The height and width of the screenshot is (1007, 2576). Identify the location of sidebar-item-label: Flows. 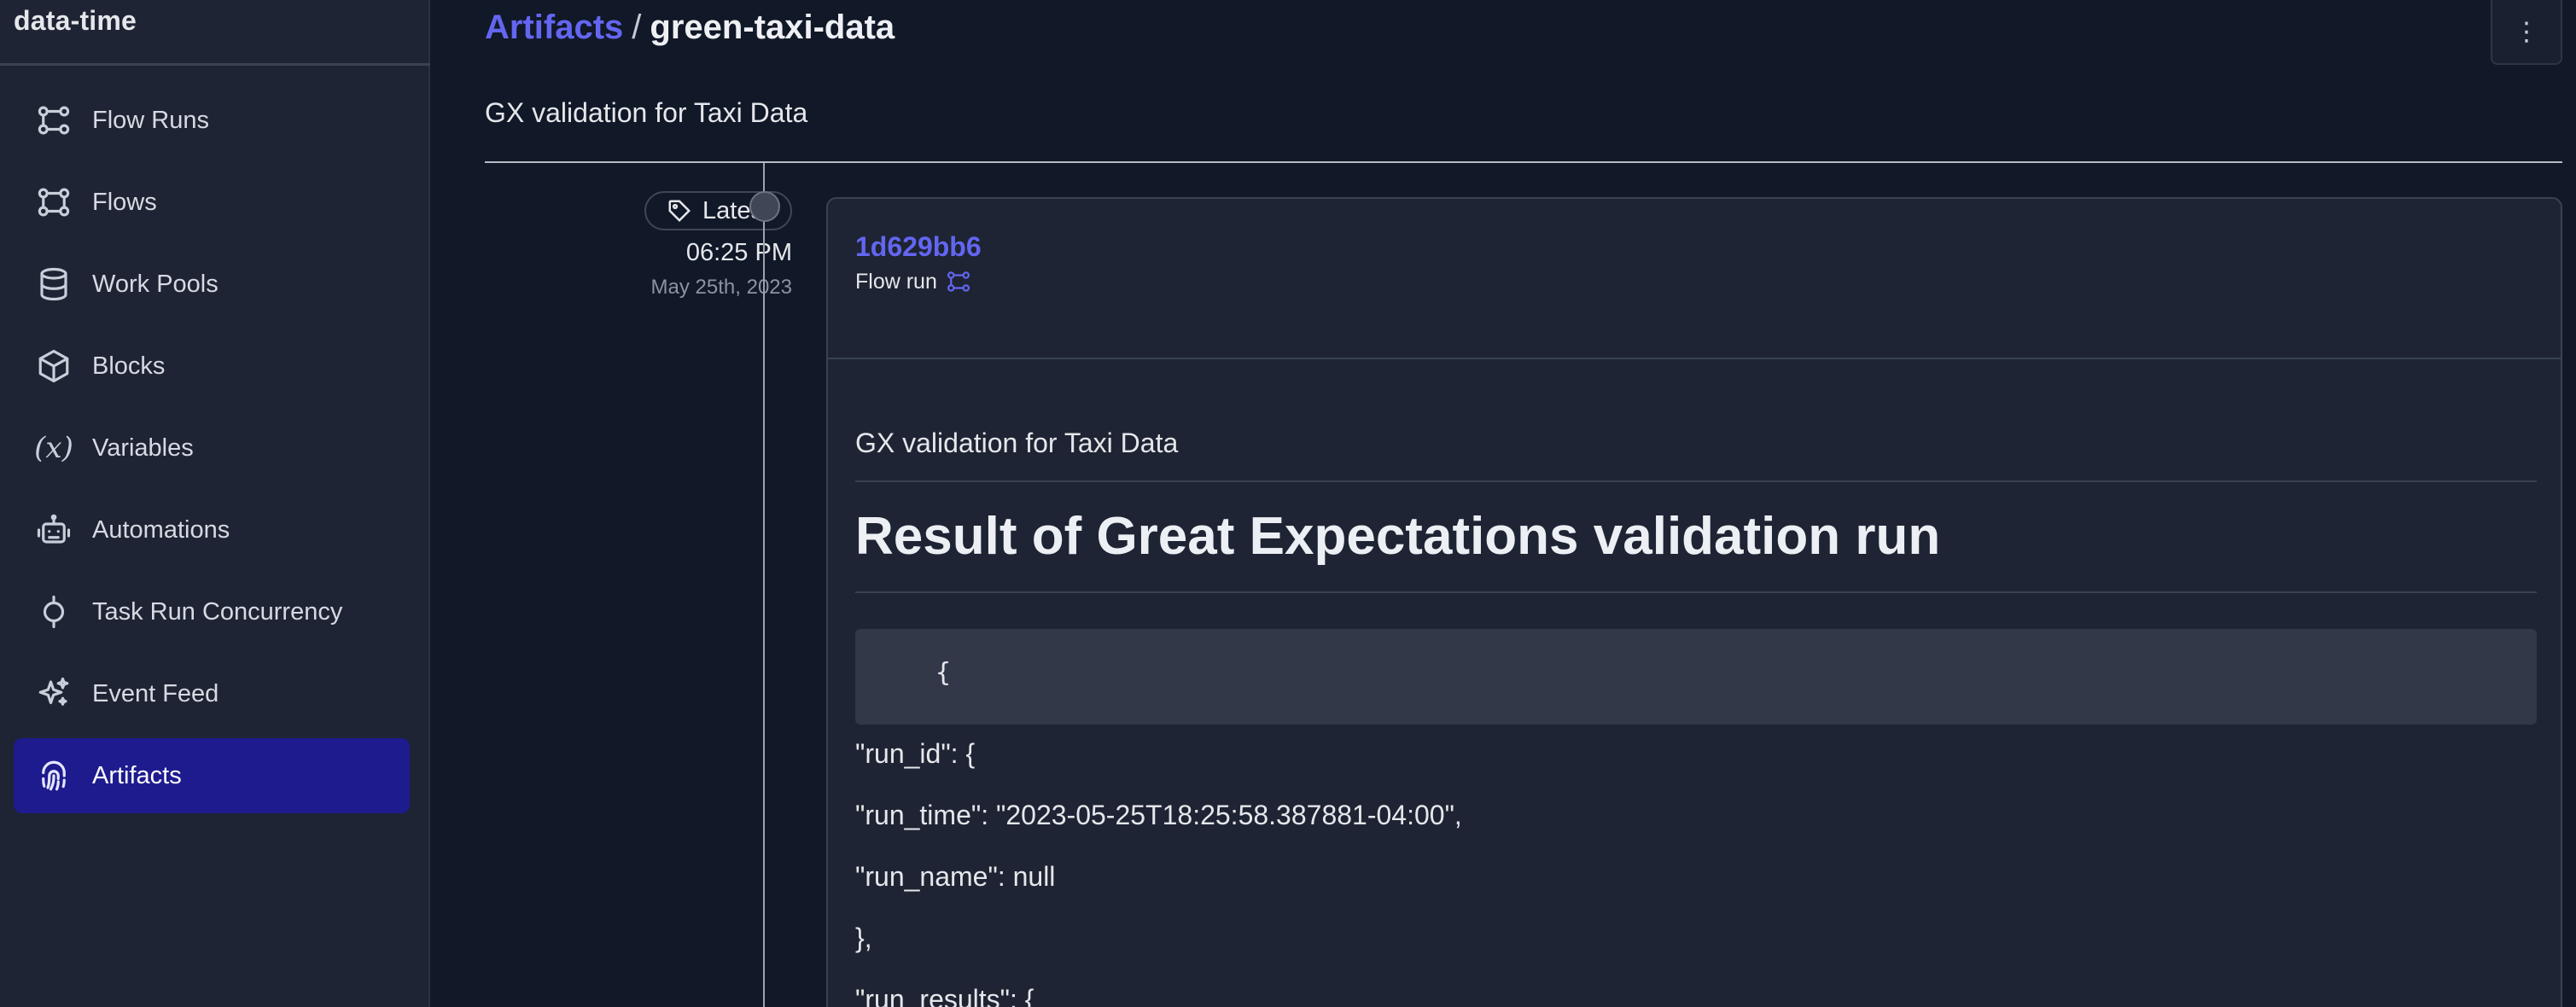
(124, 202).